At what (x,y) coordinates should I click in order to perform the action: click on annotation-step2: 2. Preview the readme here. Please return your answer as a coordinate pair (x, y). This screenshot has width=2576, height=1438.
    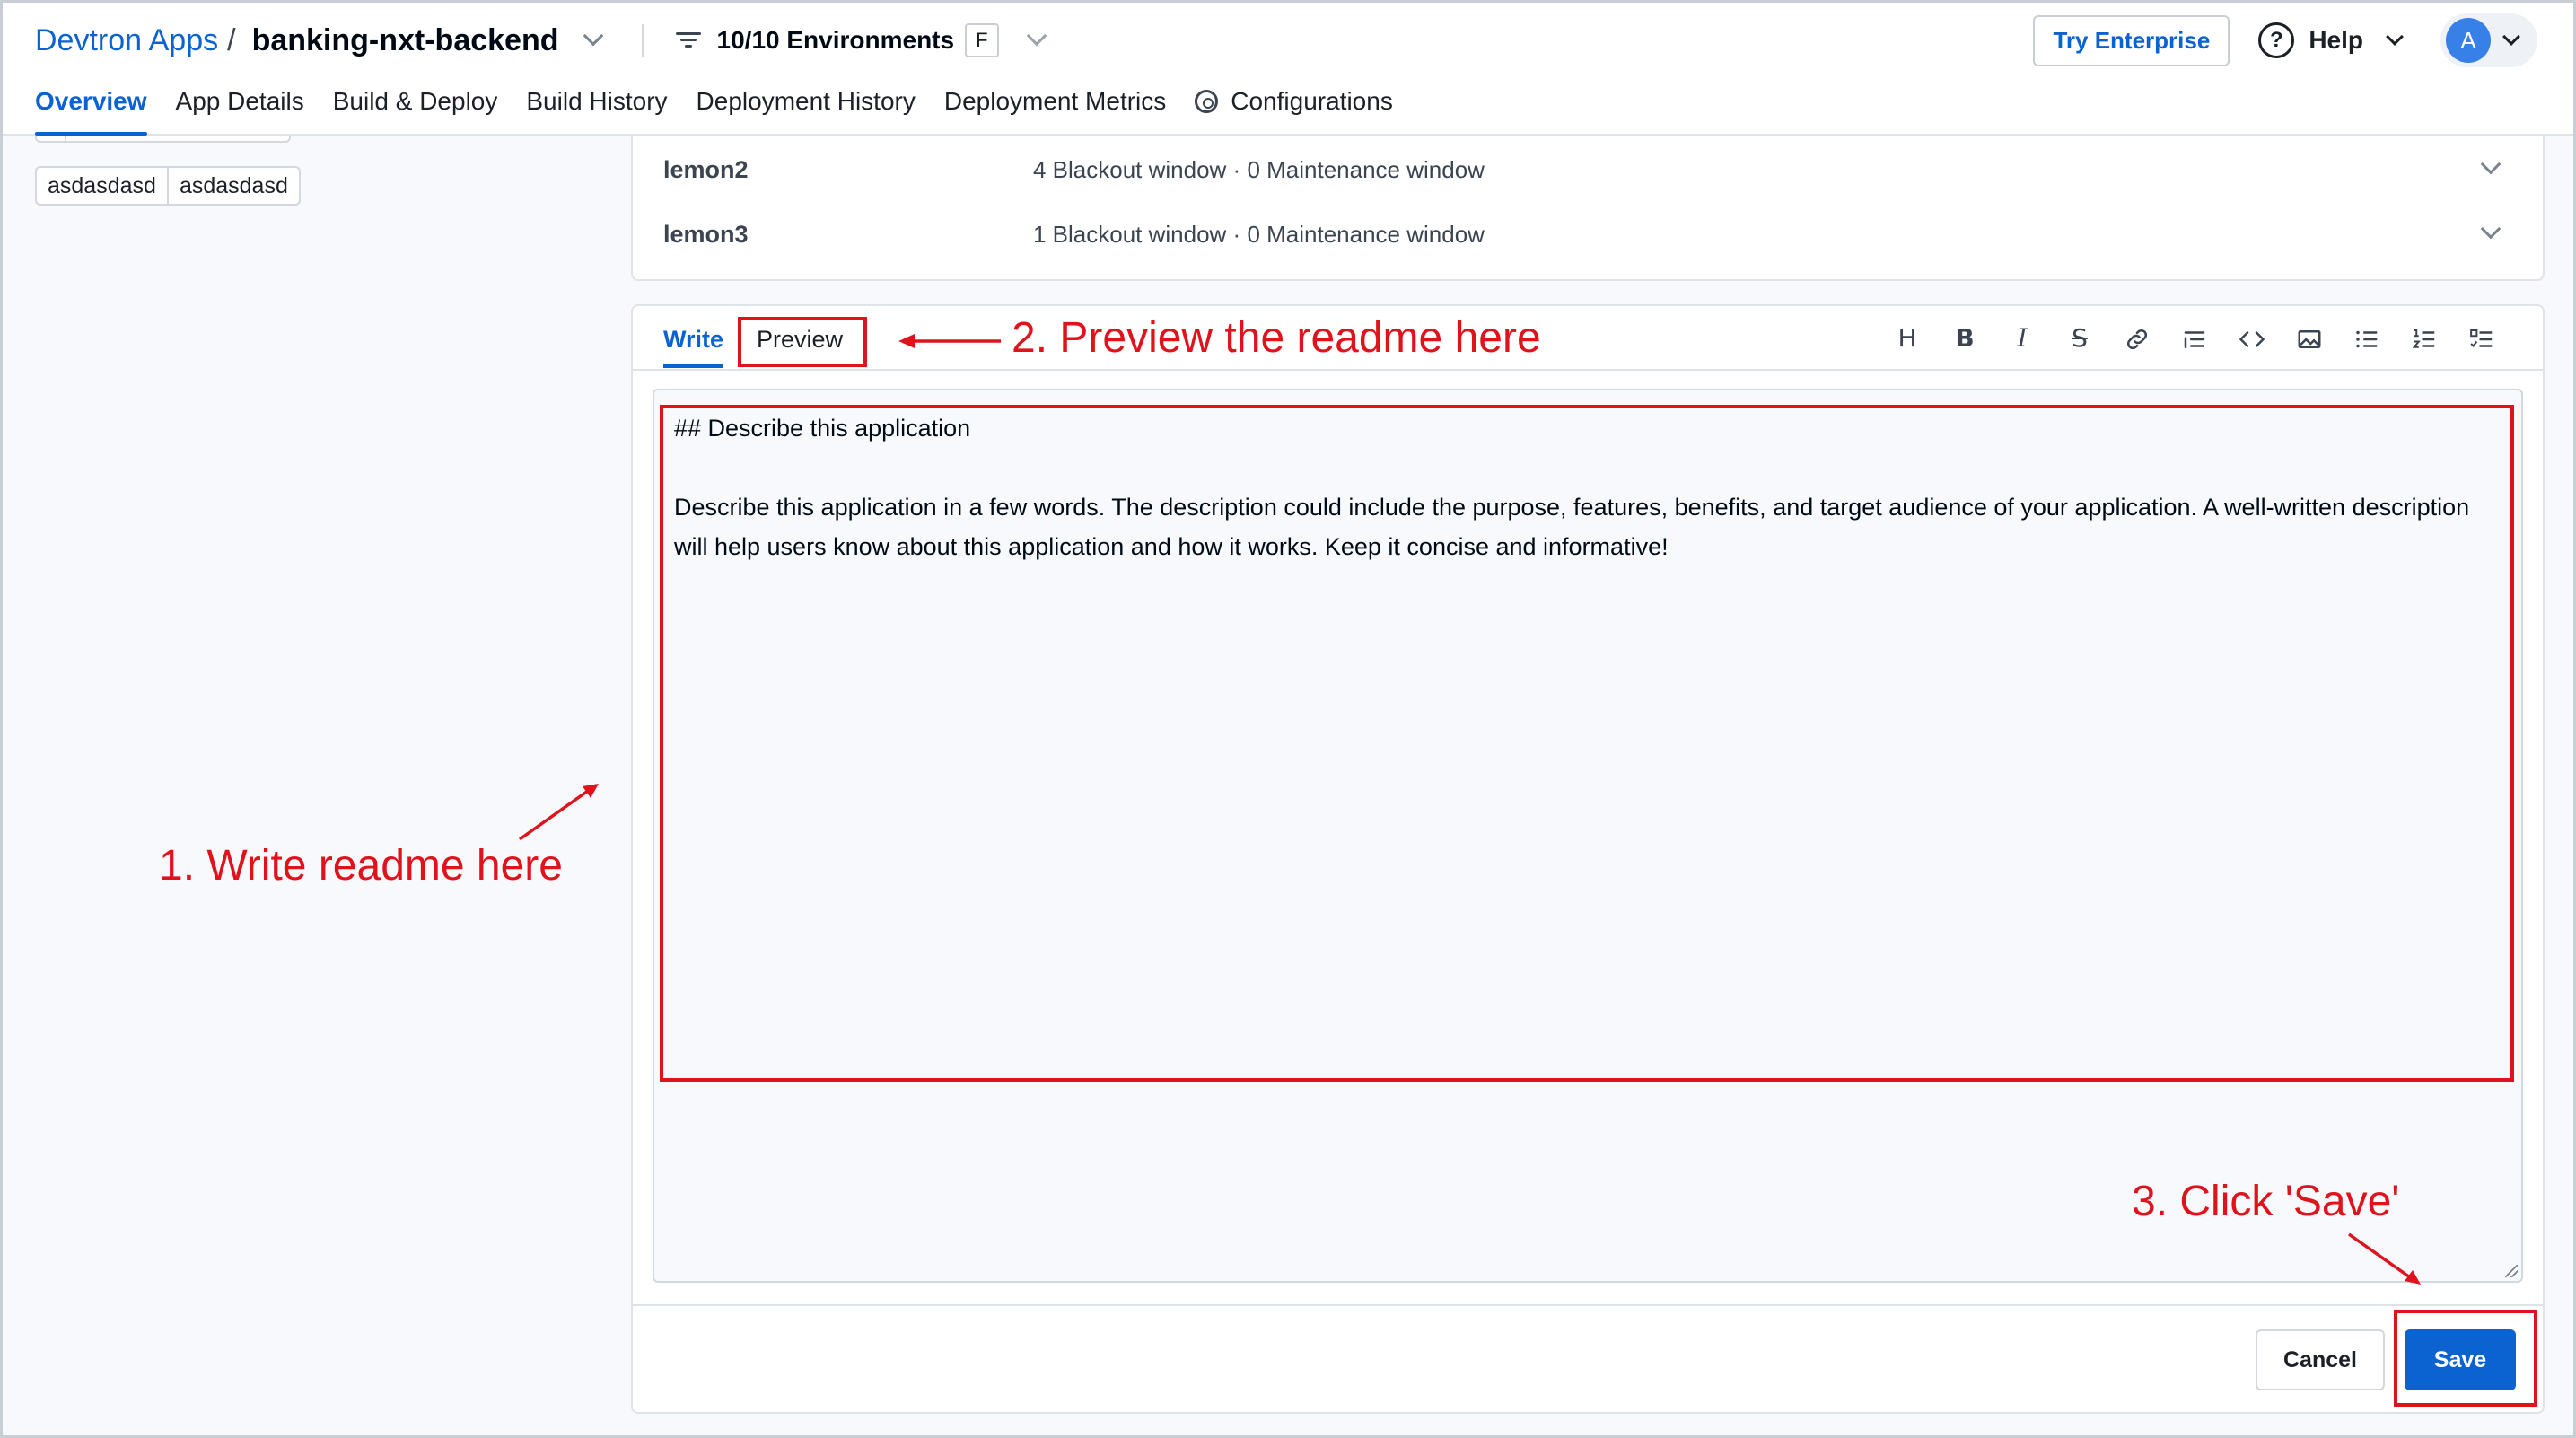
    Looking at the image, I should click on (1276, 338).